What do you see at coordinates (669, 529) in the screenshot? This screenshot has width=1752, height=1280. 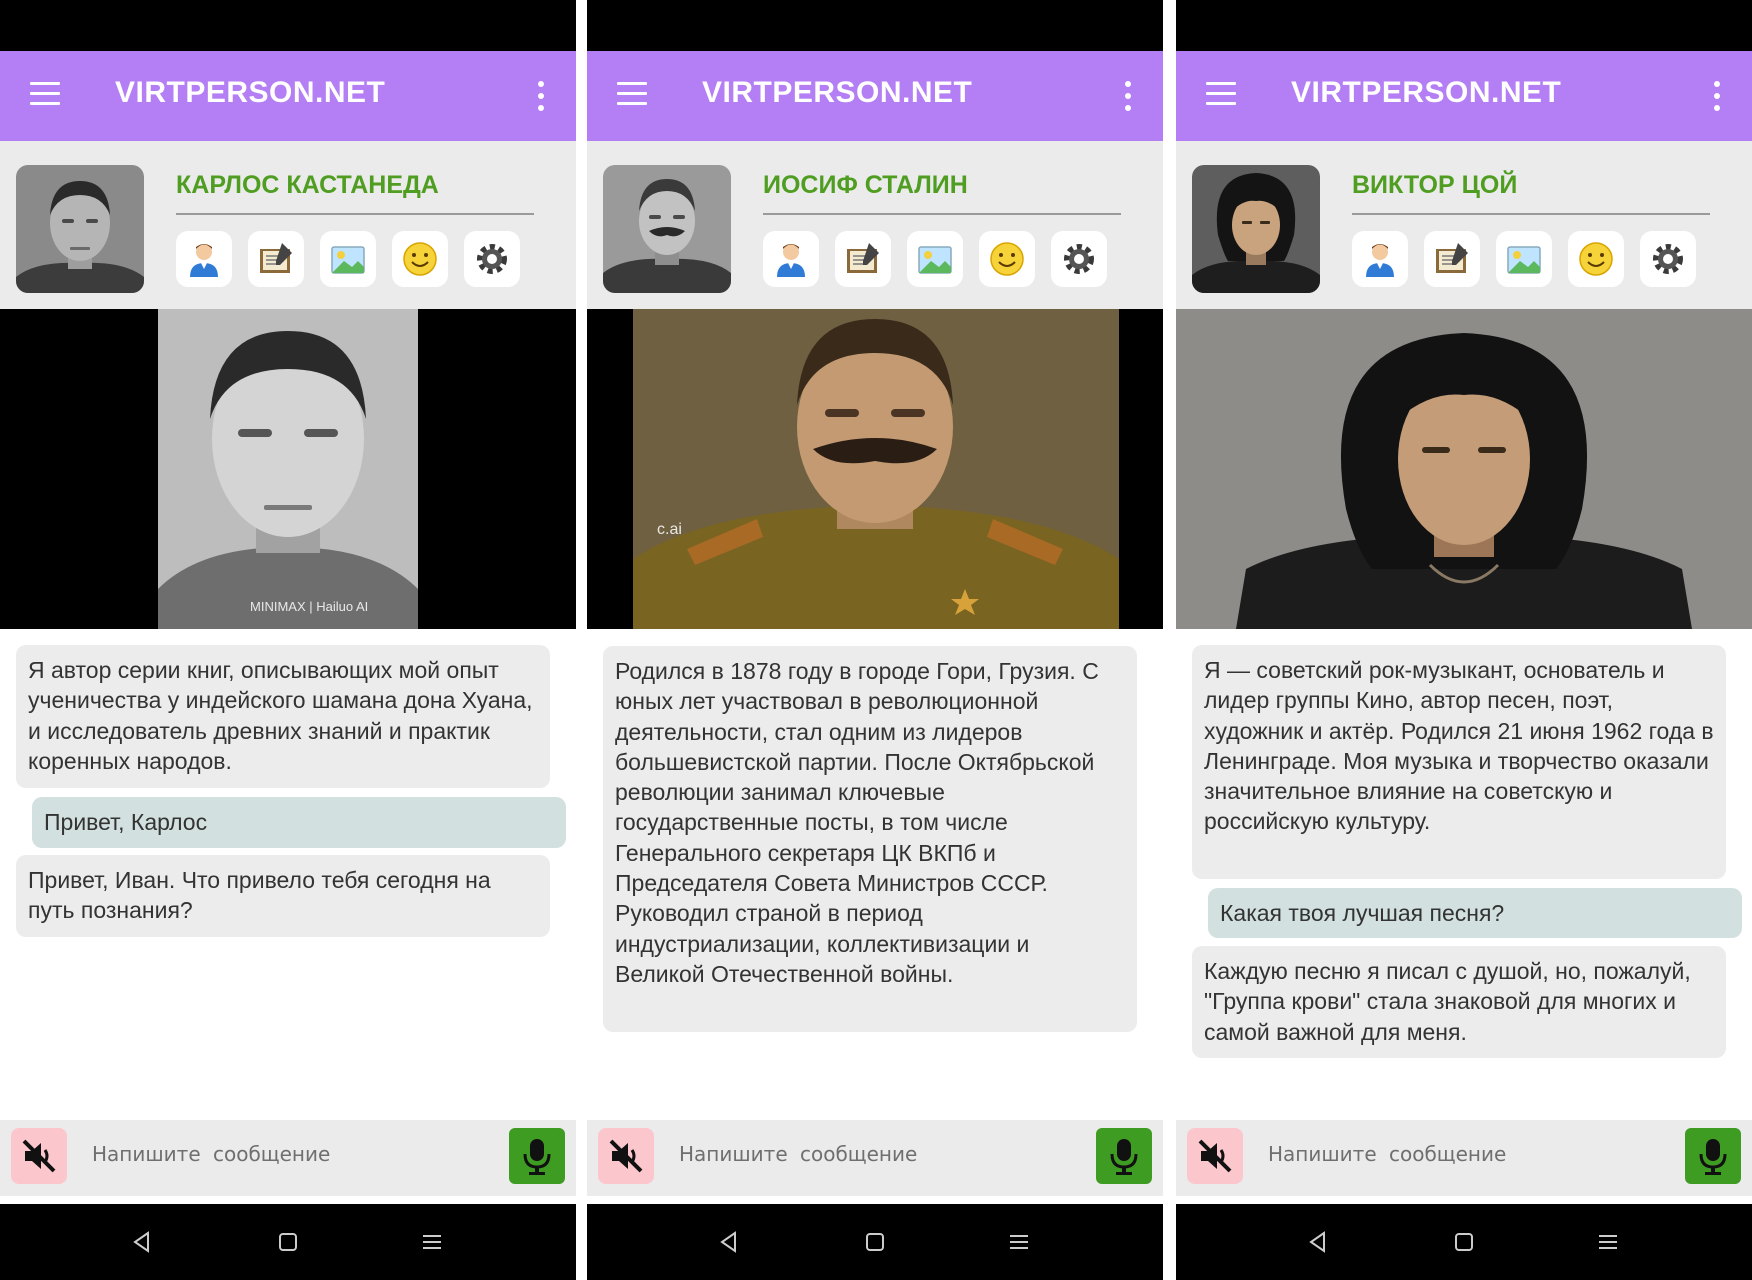 I see `image-watermark: c.ai` at bounding box center [669, 529].